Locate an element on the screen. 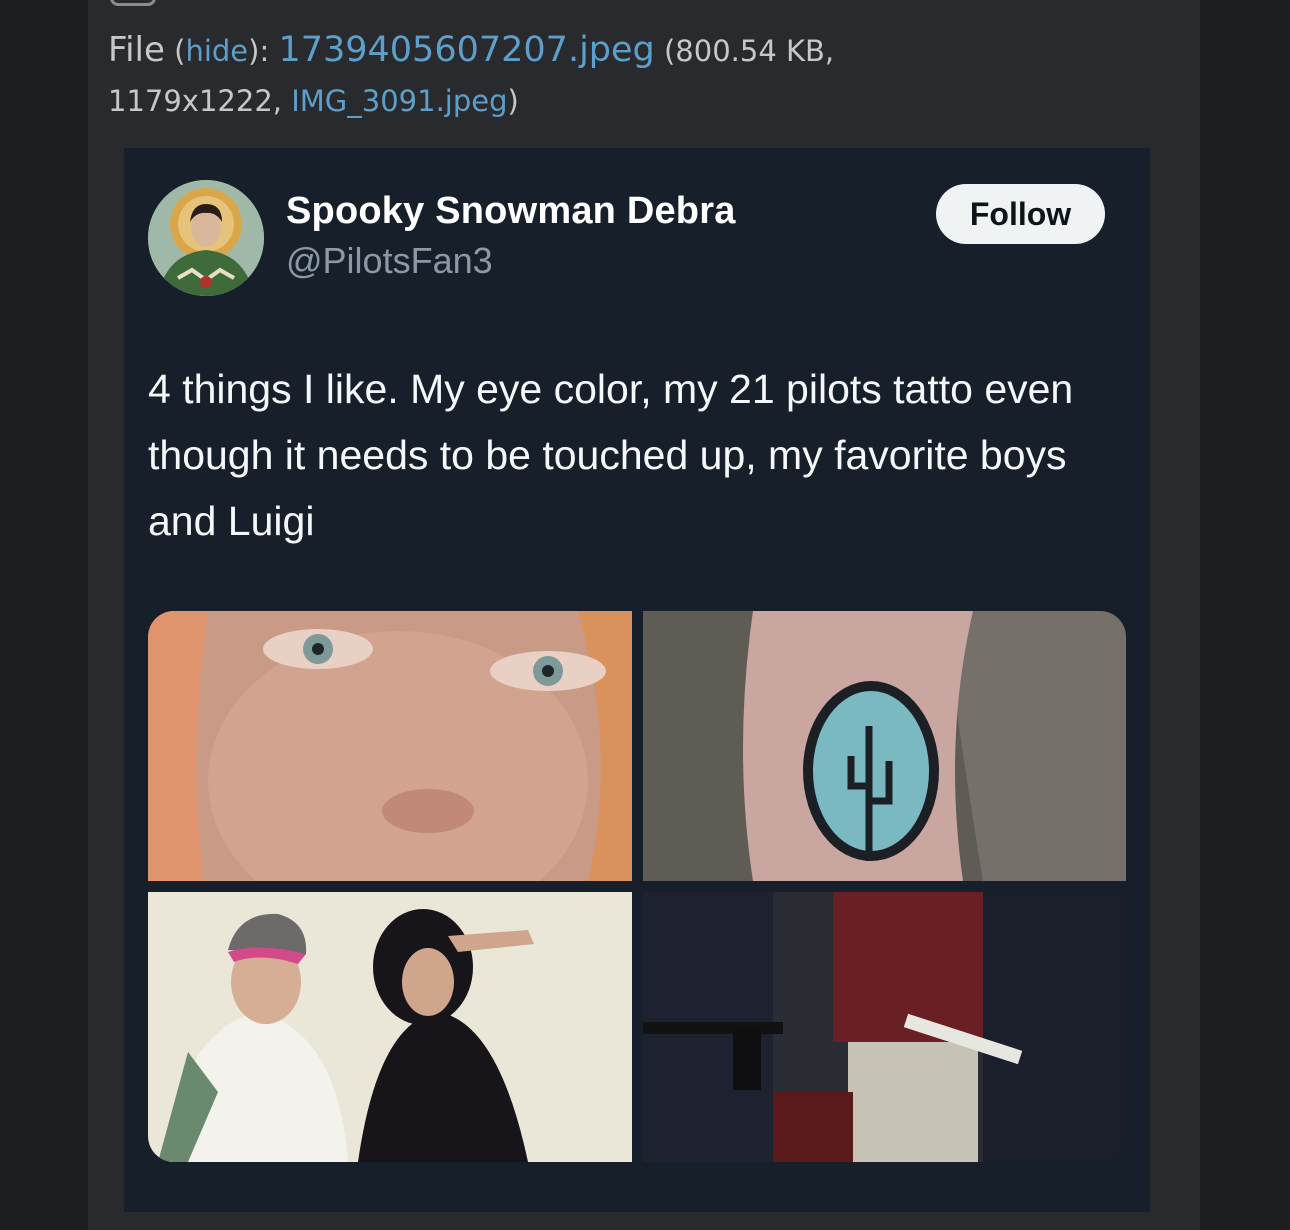 Image resolution: width=1290 pixels, height=1230 pixels. avatar is located at coordinates (206, 238).